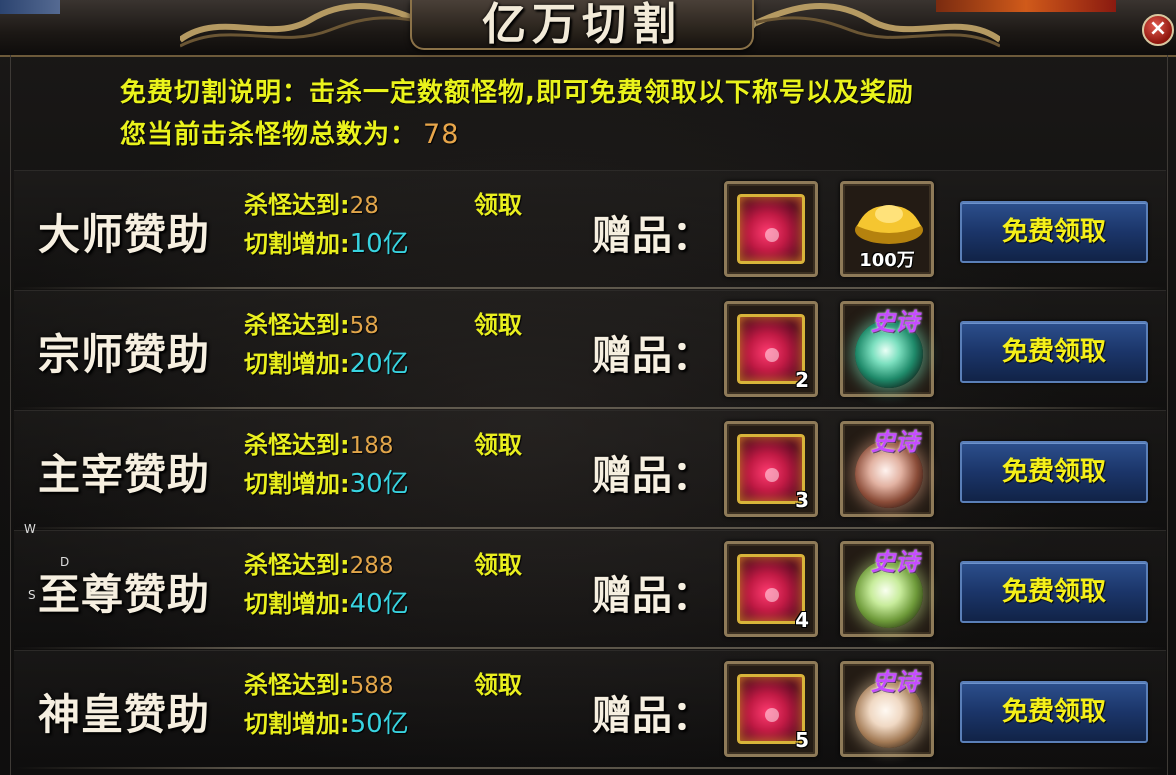  What do you see at coordinates (124, 714) in the screenshot?
I see `sponsor-title: 神皇赞助` at bounding box center [124, 714].